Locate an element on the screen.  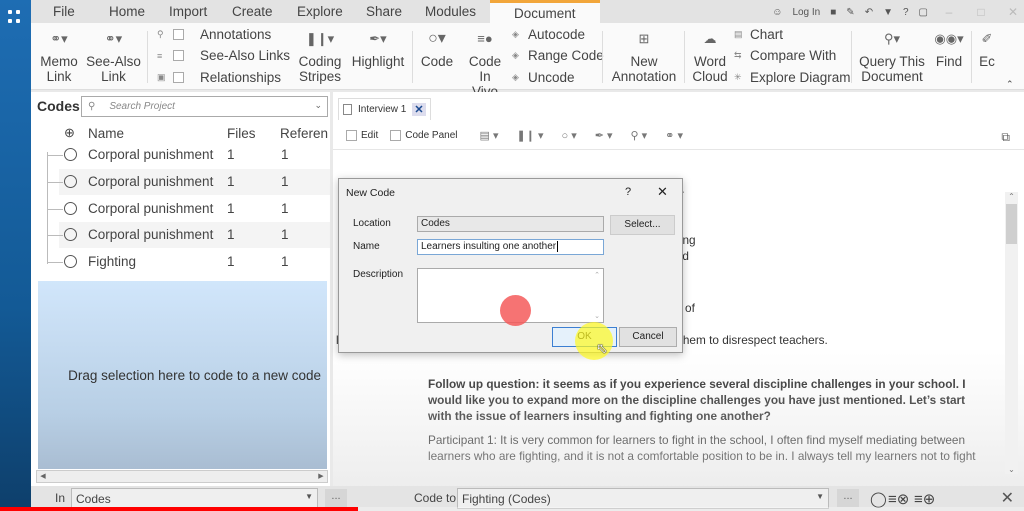
code-circle-icon: ◯ is located at coordinates (878, 499).